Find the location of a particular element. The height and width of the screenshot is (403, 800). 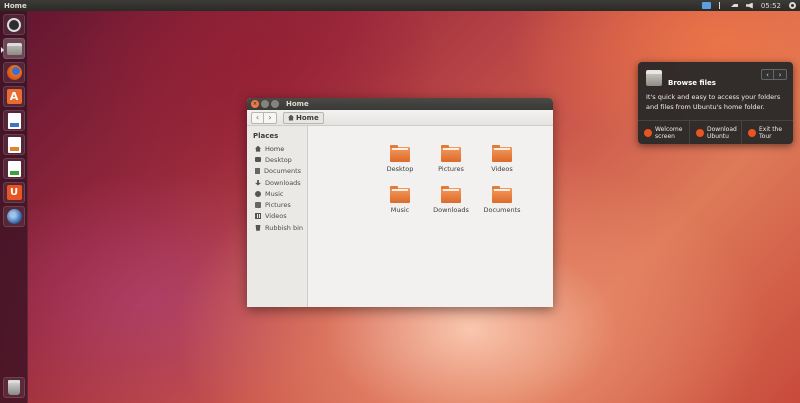

files-icon is located at coordinates (14, 48).